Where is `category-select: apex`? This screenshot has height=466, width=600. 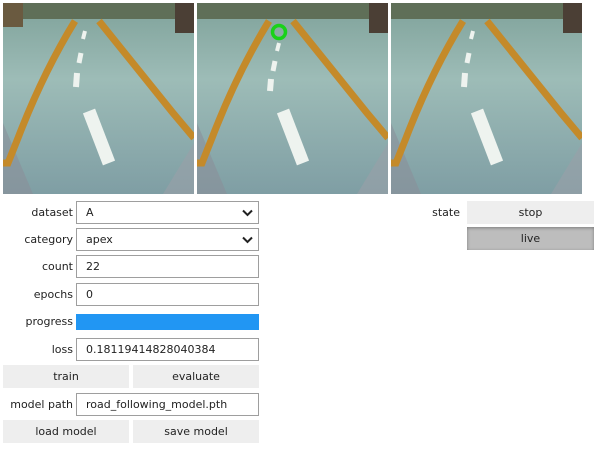
category-select: apex is located at coordinates (167, 239).